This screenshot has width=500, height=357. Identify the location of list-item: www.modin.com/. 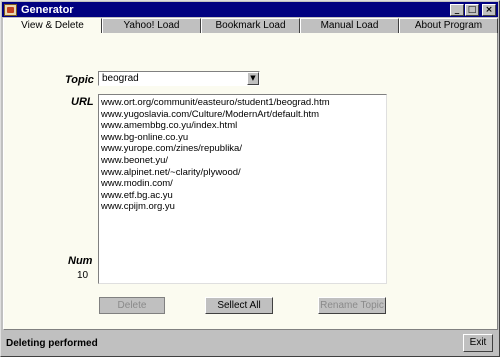
(243, 184).